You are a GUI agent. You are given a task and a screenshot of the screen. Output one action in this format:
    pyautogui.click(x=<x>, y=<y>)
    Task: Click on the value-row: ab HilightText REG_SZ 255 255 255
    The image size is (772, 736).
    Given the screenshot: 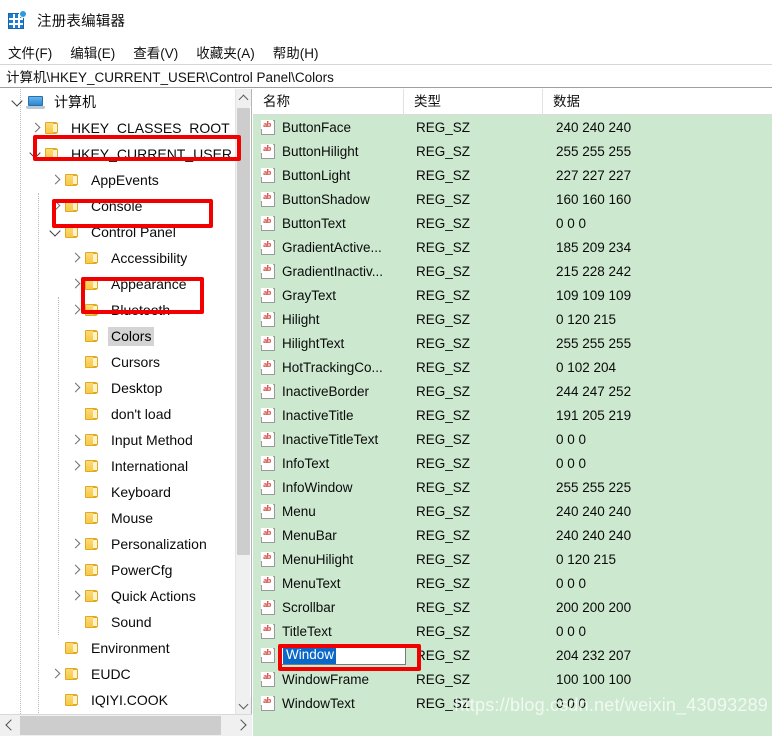 What is the action you would take?
    pyautogui.click(x=512, y=343)
    